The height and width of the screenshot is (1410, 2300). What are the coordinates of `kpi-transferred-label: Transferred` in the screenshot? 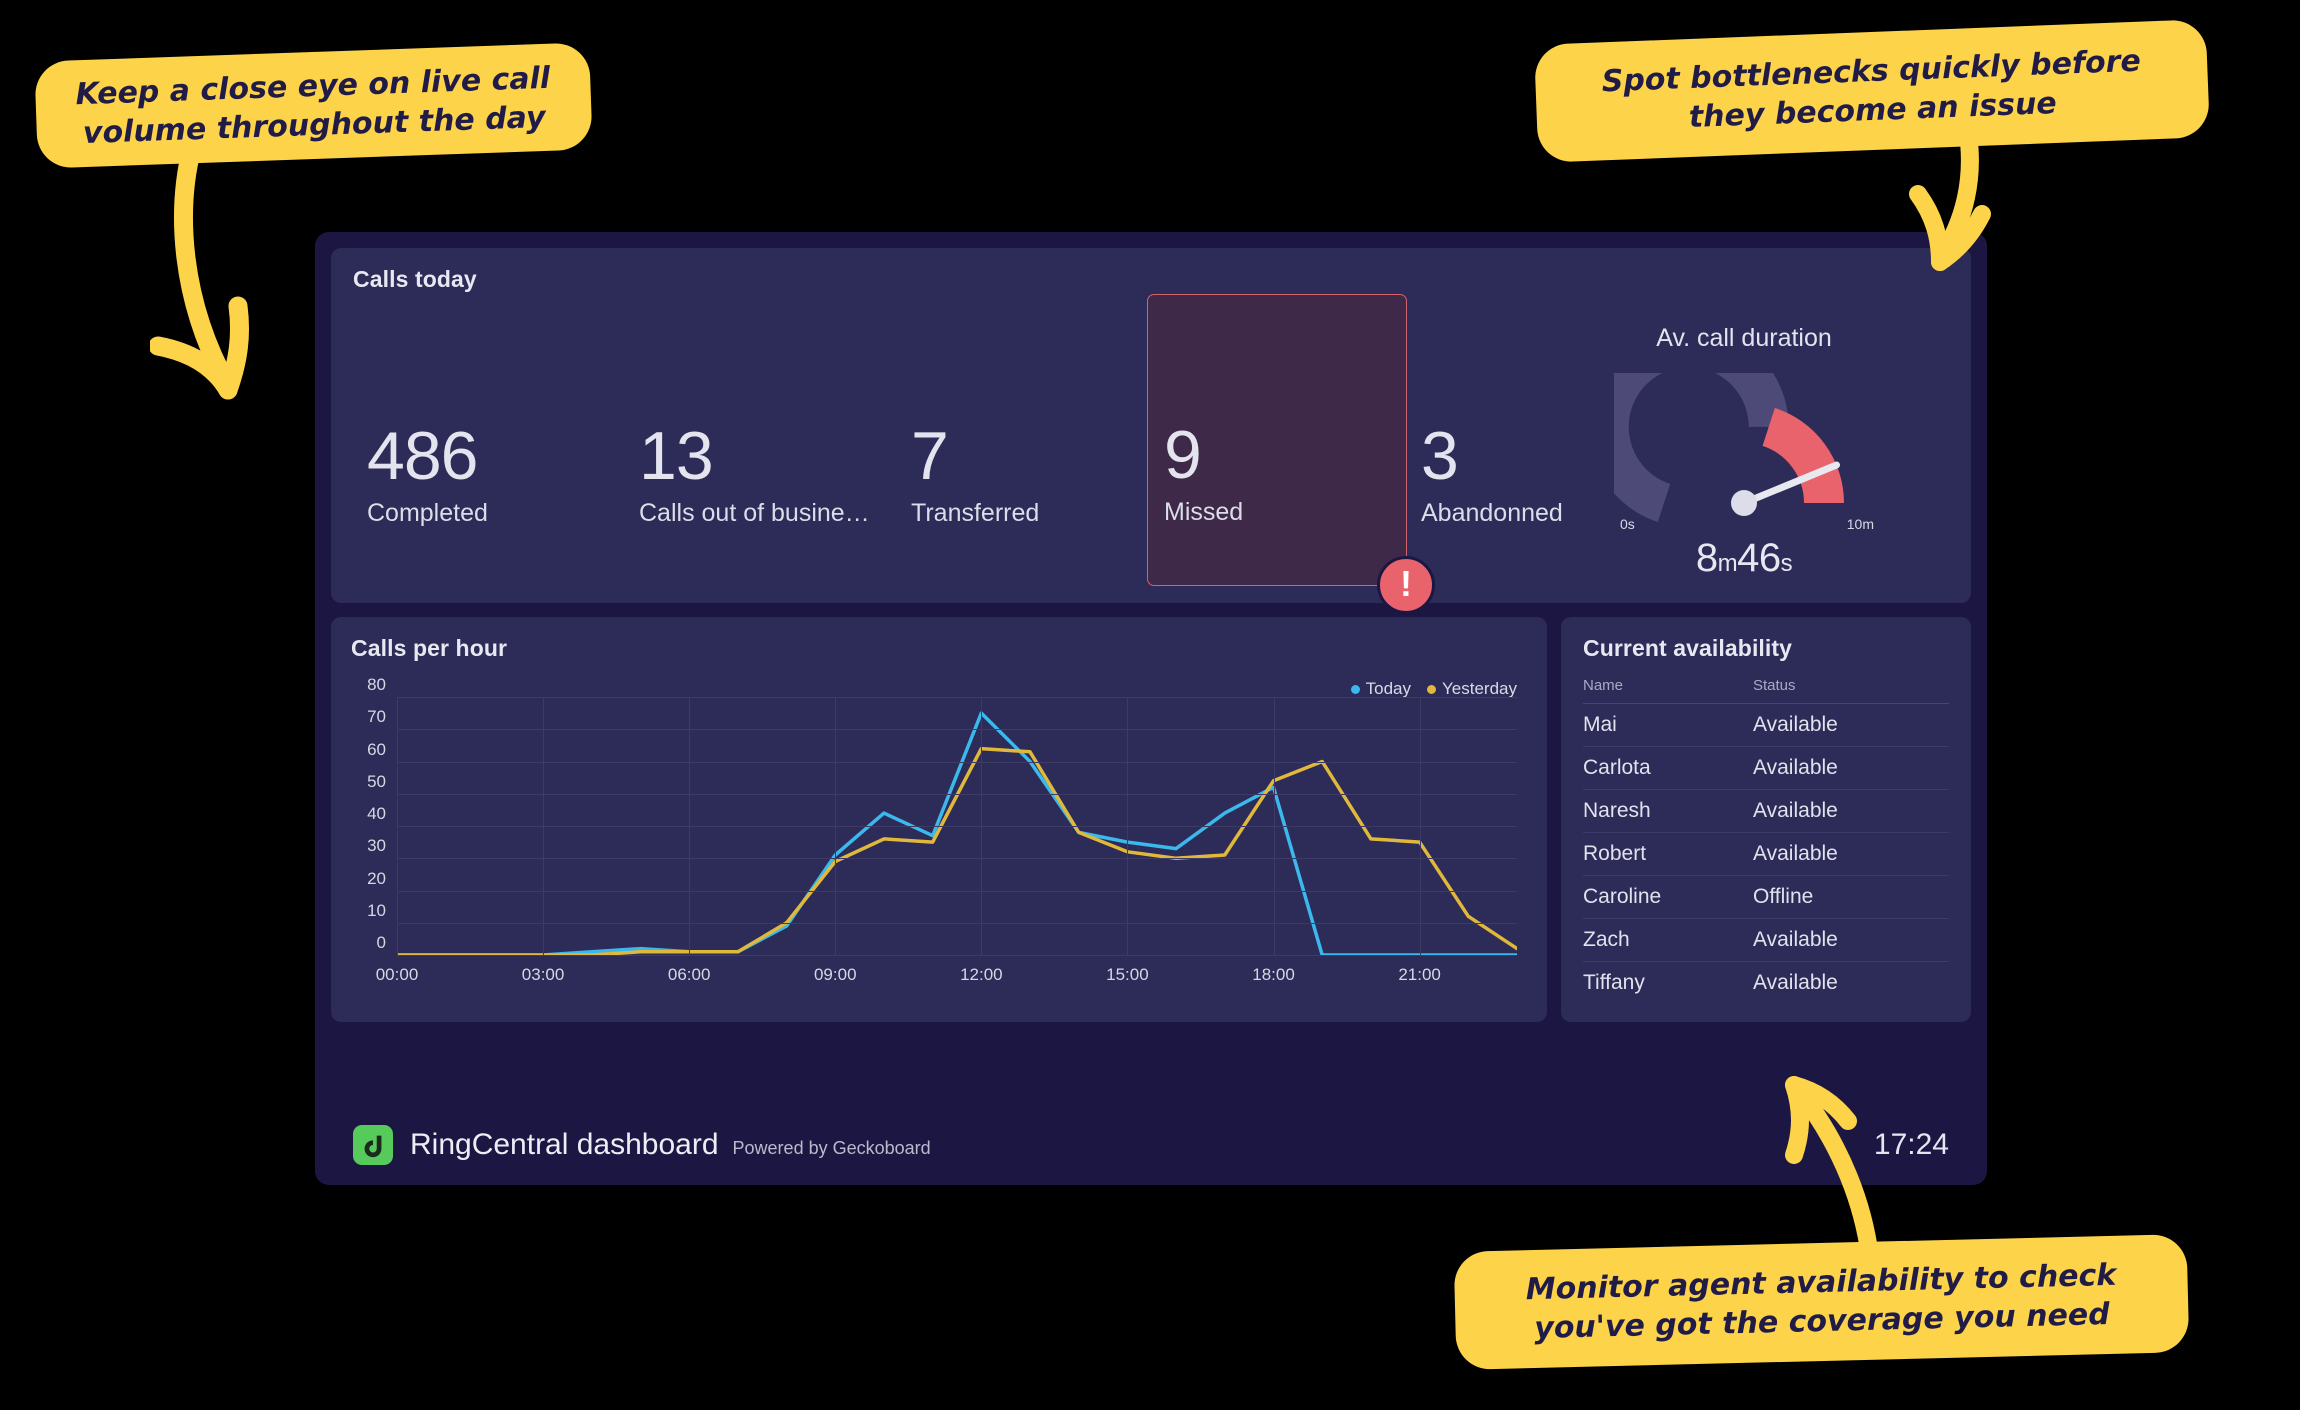 It's located at (975, 513).